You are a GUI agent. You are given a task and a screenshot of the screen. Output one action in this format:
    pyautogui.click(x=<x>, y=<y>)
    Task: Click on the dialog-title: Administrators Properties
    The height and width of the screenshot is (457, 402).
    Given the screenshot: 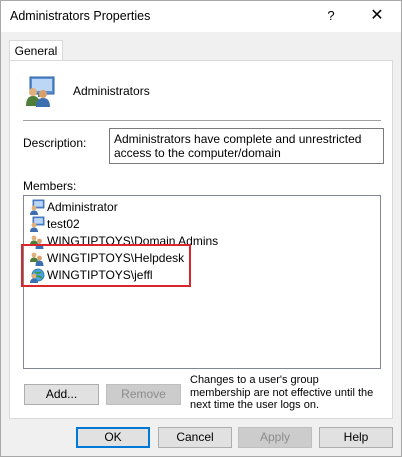 What is the action you would take?
    pyautogui.click(x=80, y=16)
    